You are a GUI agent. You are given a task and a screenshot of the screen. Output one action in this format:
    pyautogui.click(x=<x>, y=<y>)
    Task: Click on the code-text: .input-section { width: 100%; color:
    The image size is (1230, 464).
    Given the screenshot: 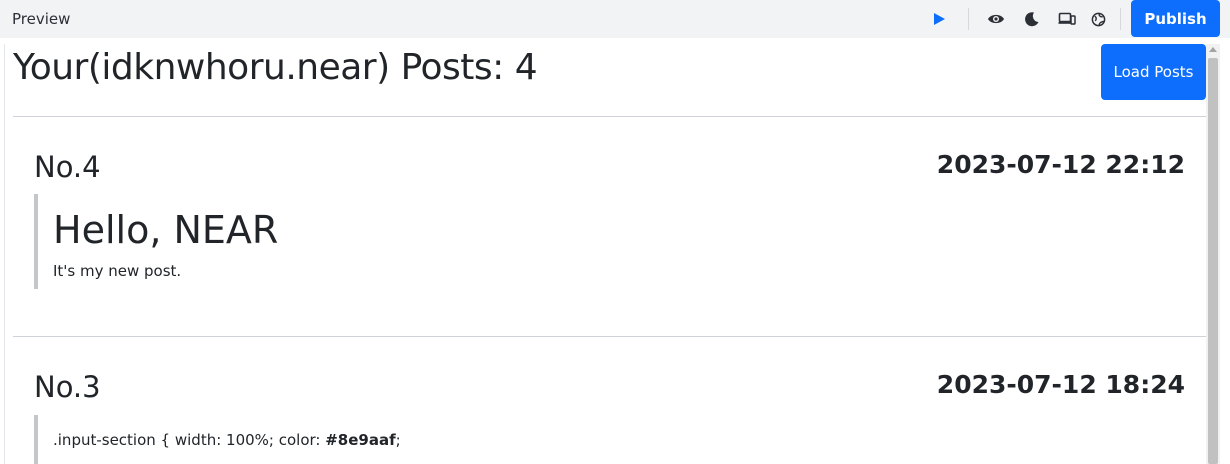 What is the action you would take?
    pyautogui.click(x=189, y=440)
    